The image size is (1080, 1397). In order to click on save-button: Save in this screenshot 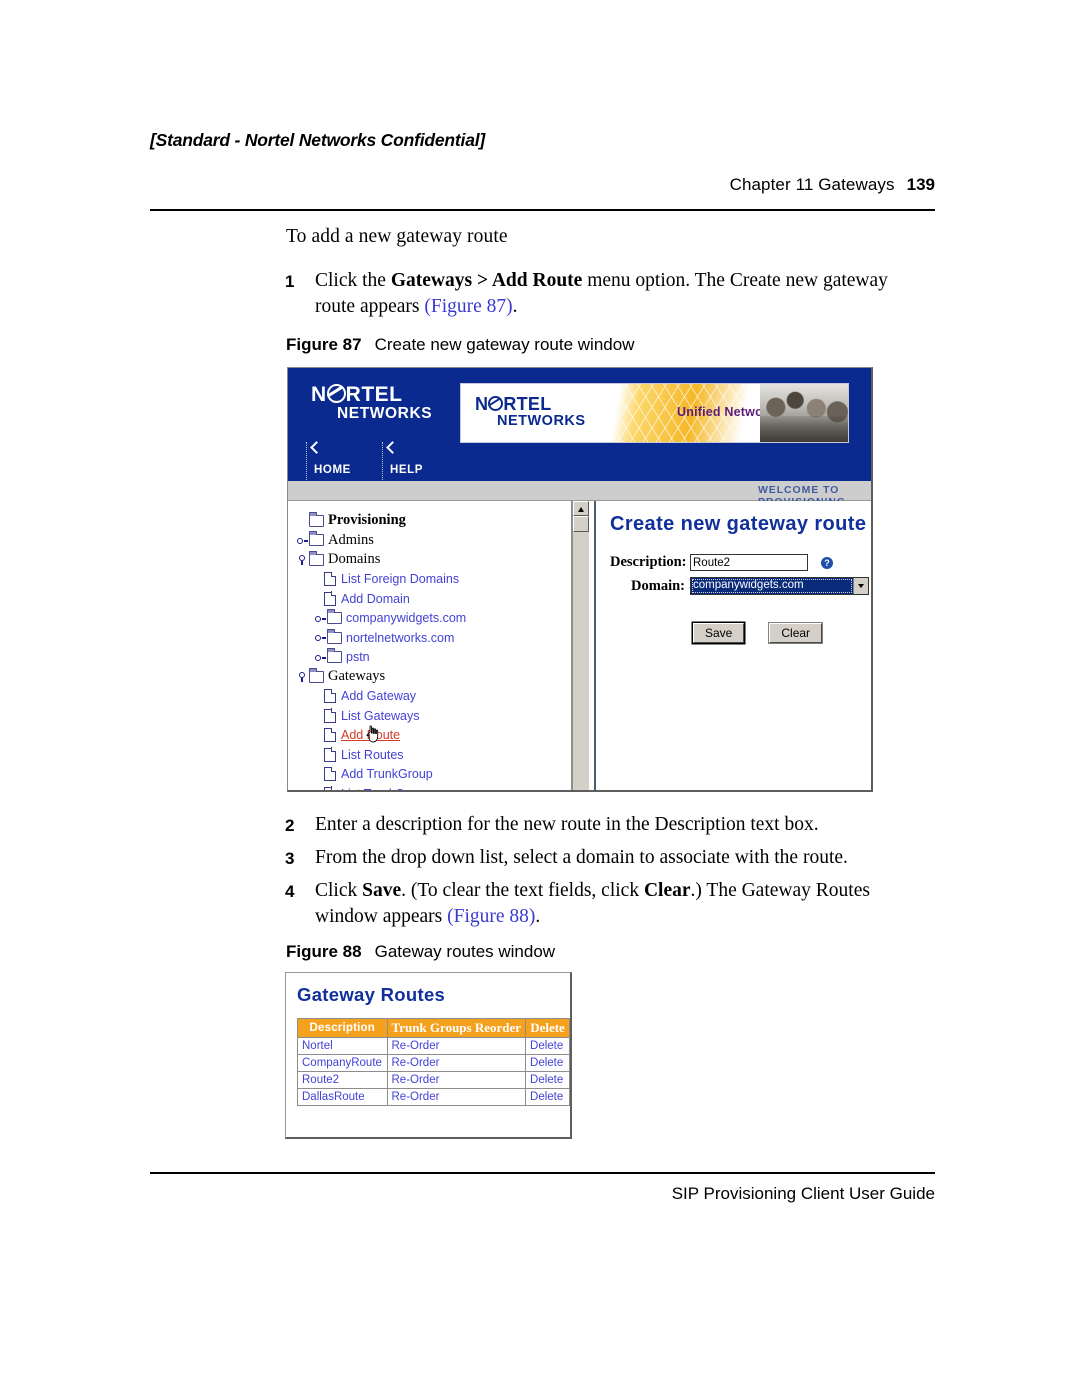, I will do `click(719, 633)`.